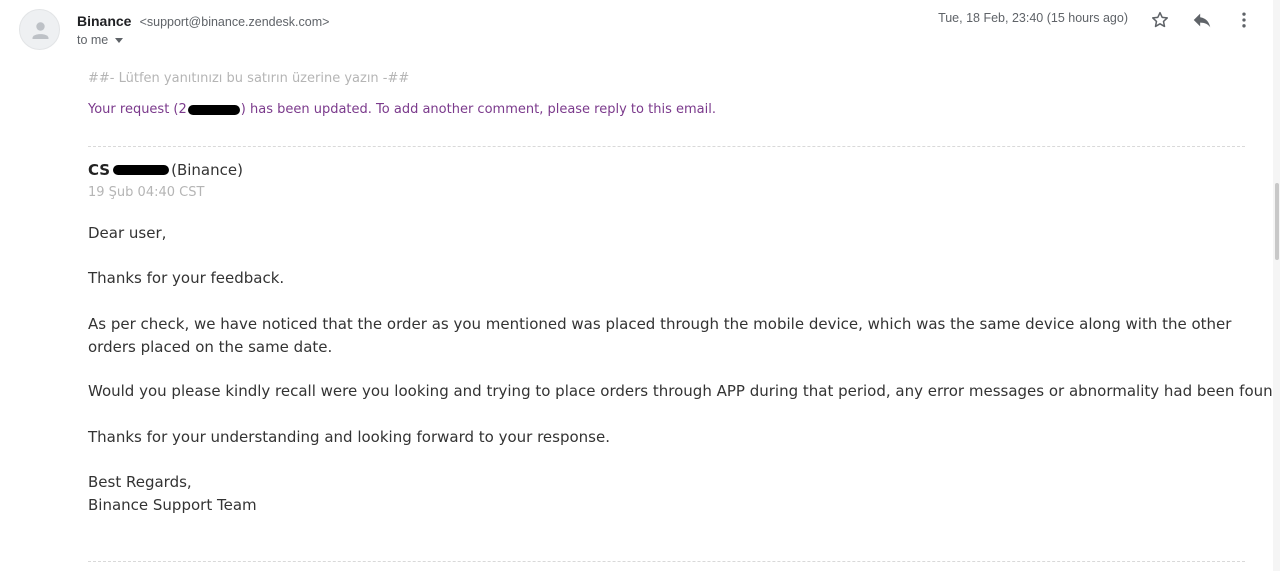  What do you see at coordinates (119, 40) in the screenshot?
I see `chevron-down-icon` at bounding box center [119, 40].